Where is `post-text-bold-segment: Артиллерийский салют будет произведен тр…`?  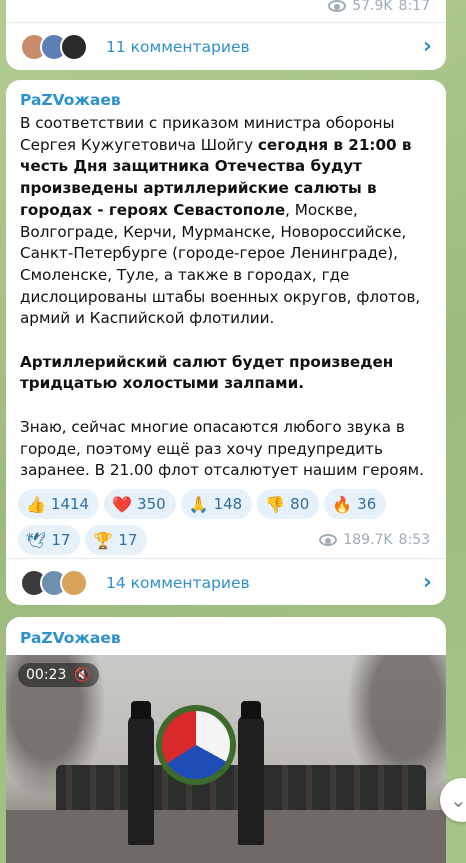
post-text-bold-segment: Артиллерийский салют будет произведен тр… is located at coordinates (207, 372).